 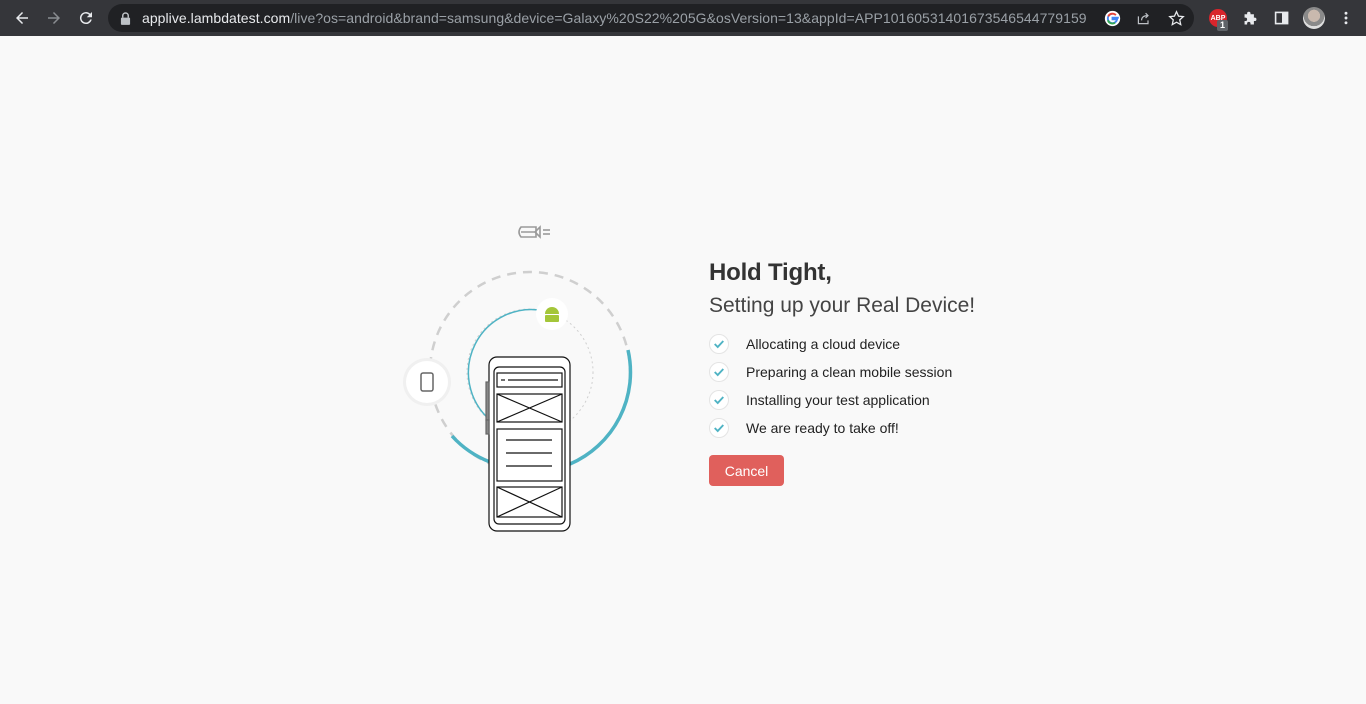 I want to click on setup-step: Preparing a clean mobile session, so click(x=842, y=372).